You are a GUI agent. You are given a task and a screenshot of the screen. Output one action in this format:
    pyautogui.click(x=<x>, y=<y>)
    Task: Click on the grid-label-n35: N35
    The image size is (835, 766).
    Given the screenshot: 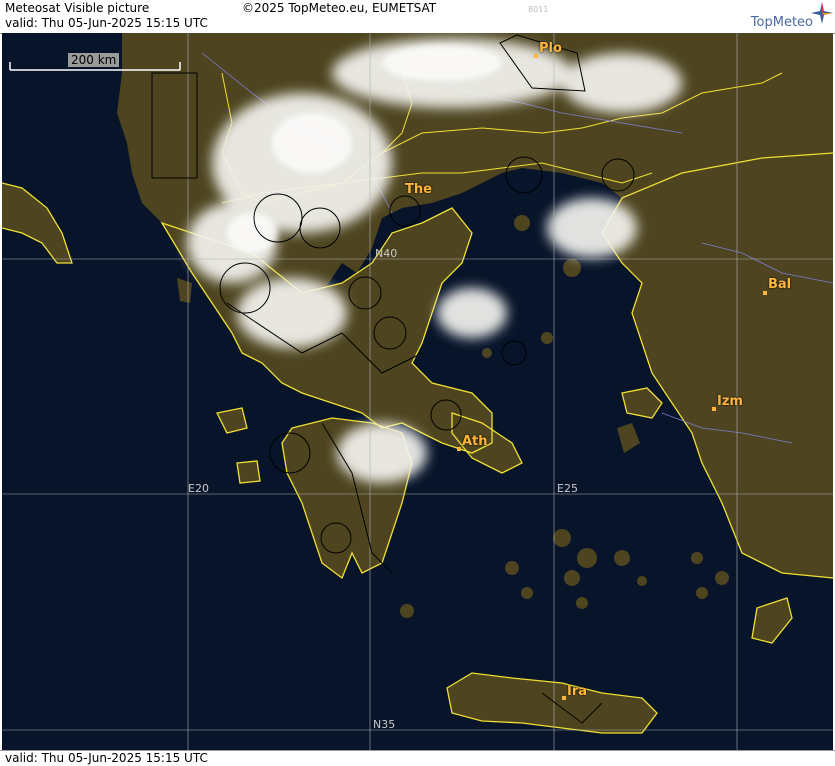 What is the action you would take?
    pyautogui.click(x=384, y=724)
    